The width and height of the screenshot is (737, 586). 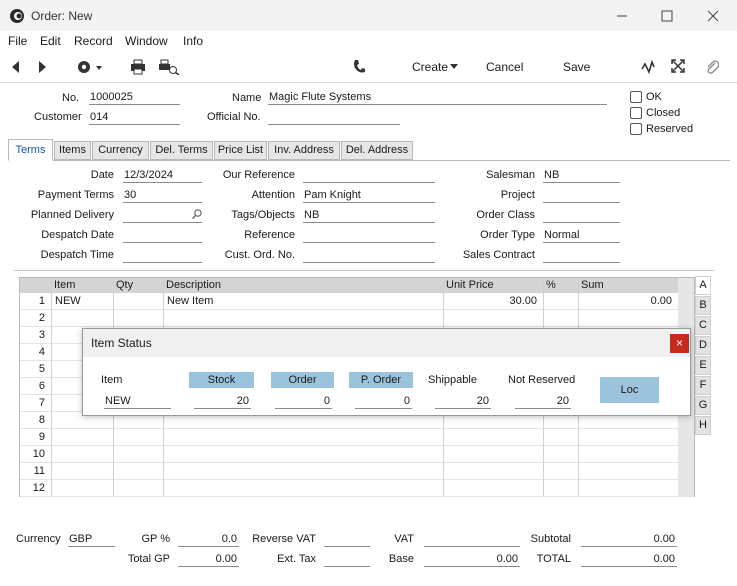 I want to click on create-button: Create, so click(x=430, y=67).